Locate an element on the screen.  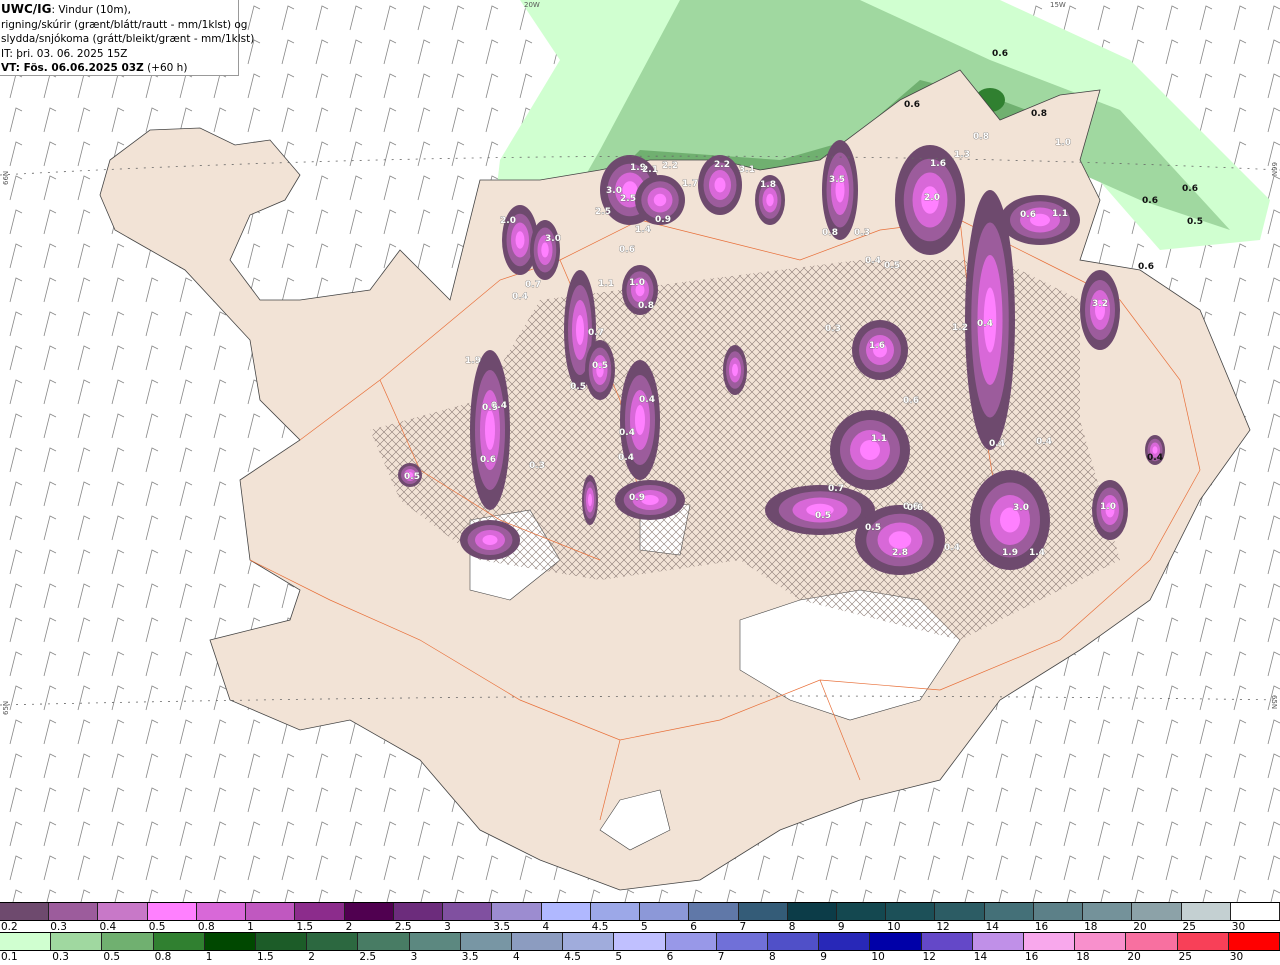
rain-label: 0.8 is located at coordinates (163, 957).